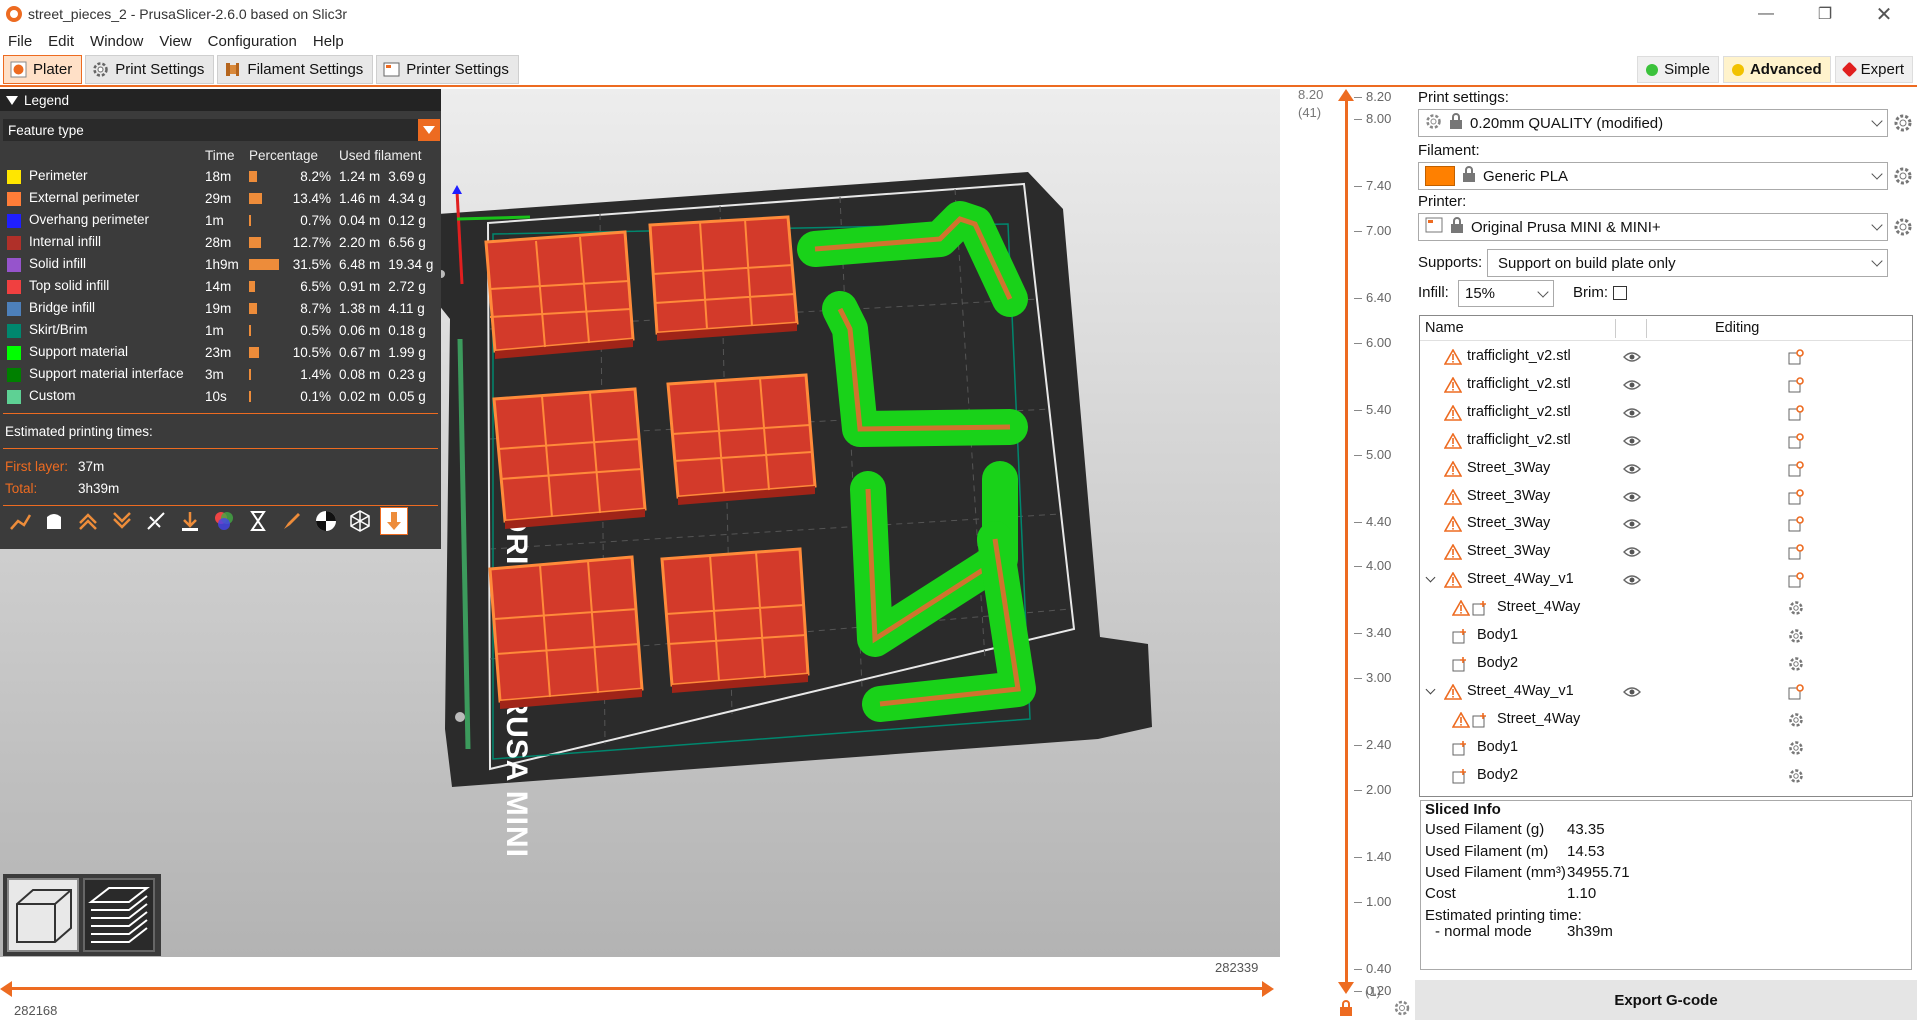  I want to click on mode-simple-button: Simple, so click(1678, 69).